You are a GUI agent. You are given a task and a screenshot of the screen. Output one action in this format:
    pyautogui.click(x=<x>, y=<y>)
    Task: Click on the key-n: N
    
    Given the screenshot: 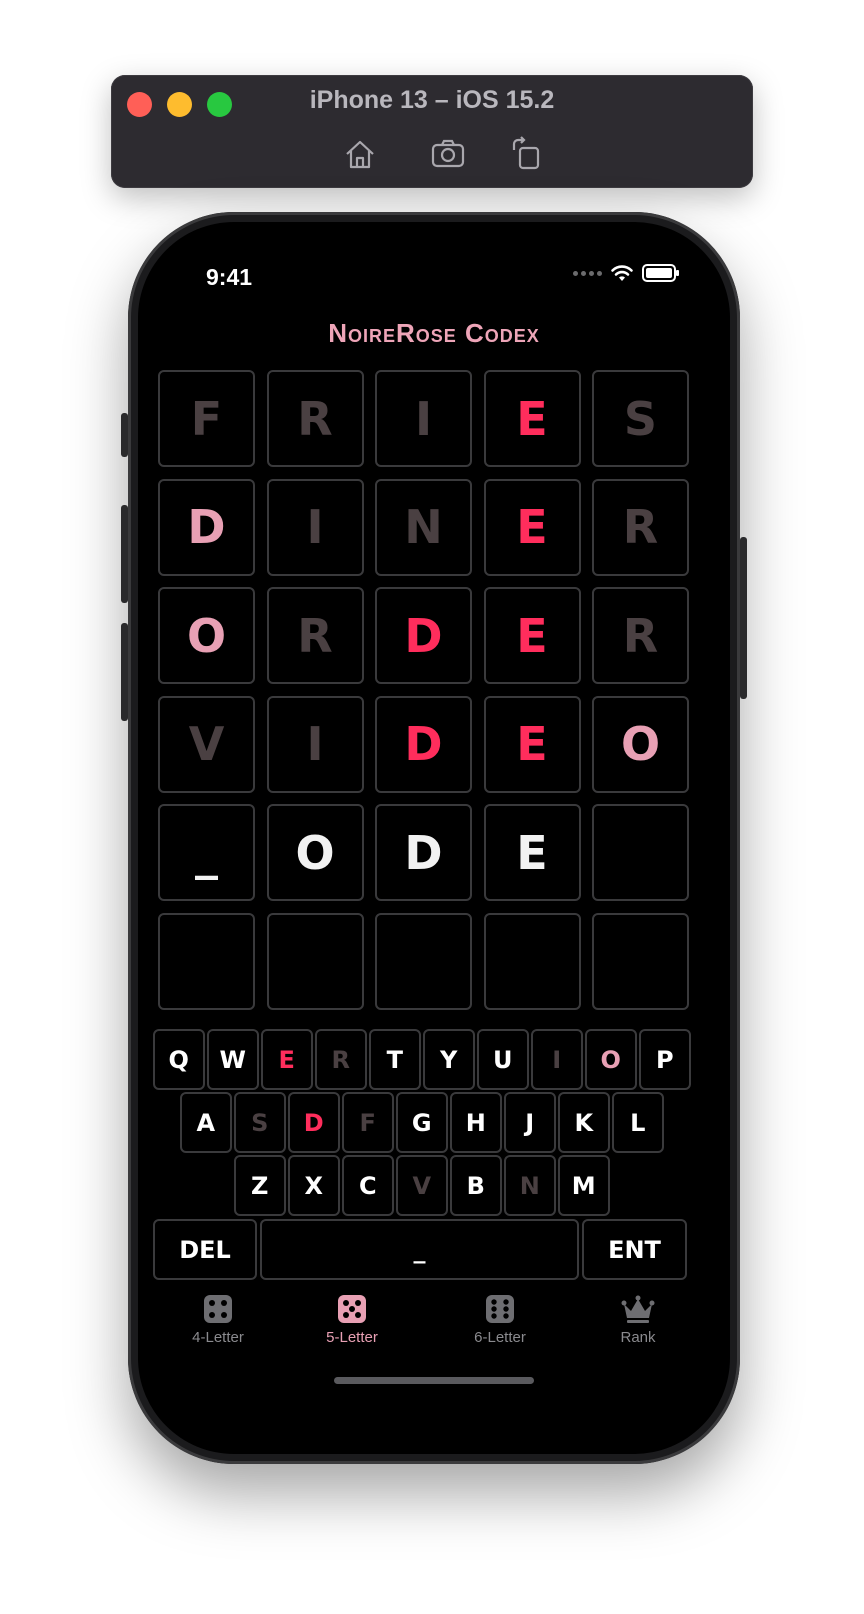 What is the action you would take?
    pyautogui.click(x=530, y=1185)
    